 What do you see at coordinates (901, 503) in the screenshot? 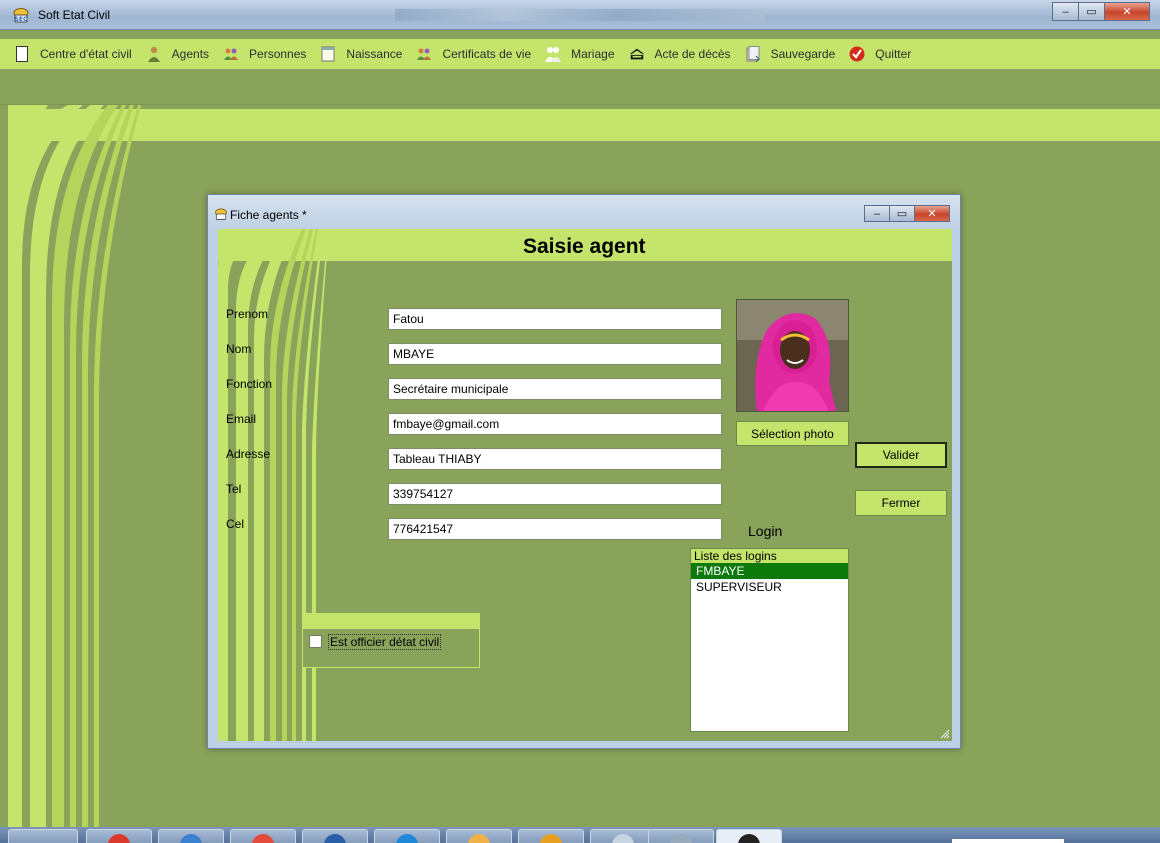
I see `fermer-button: Fermer` at bounding box center [901, 503].